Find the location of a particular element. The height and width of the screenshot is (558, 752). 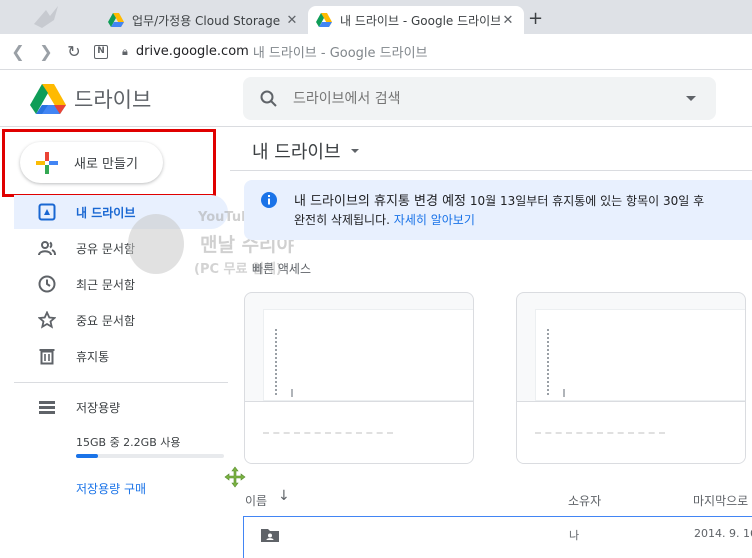

sidebar-item-label: 최근 문서함 is located at coordinates (106, 284).